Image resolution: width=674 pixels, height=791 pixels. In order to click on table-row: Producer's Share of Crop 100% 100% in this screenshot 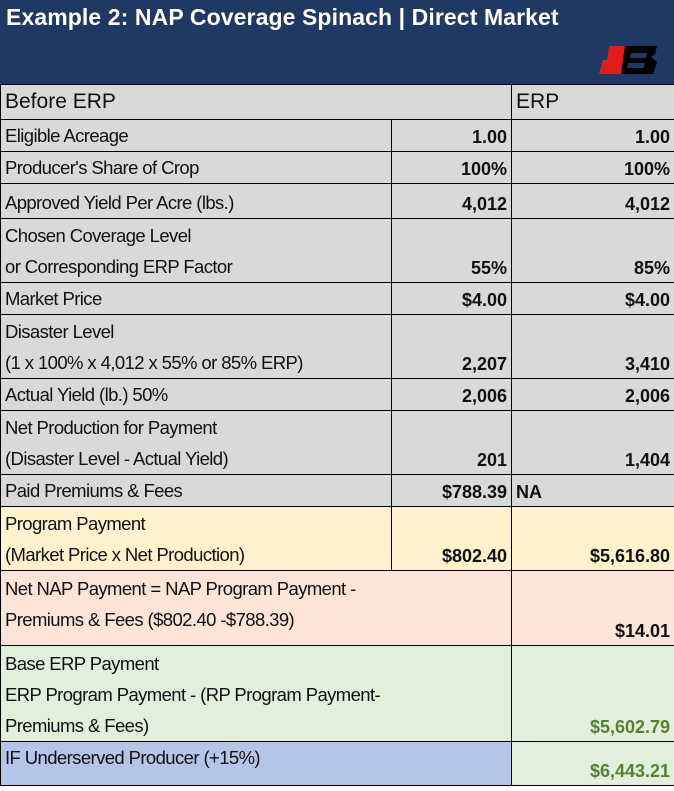, I will do `click(337, 167)`.